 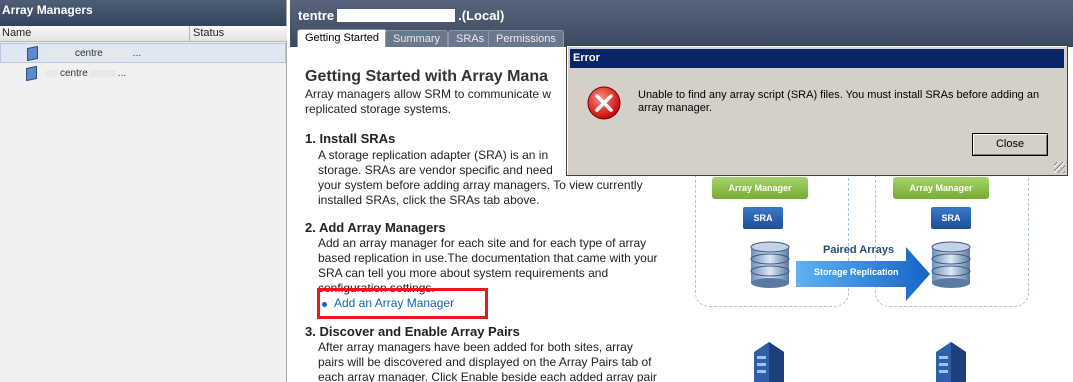 What do you see at coordinates (394, 303) in the screenshot?
I see `add-array-manager-link: Add an Array Manager` at bounding box center [394, 303].